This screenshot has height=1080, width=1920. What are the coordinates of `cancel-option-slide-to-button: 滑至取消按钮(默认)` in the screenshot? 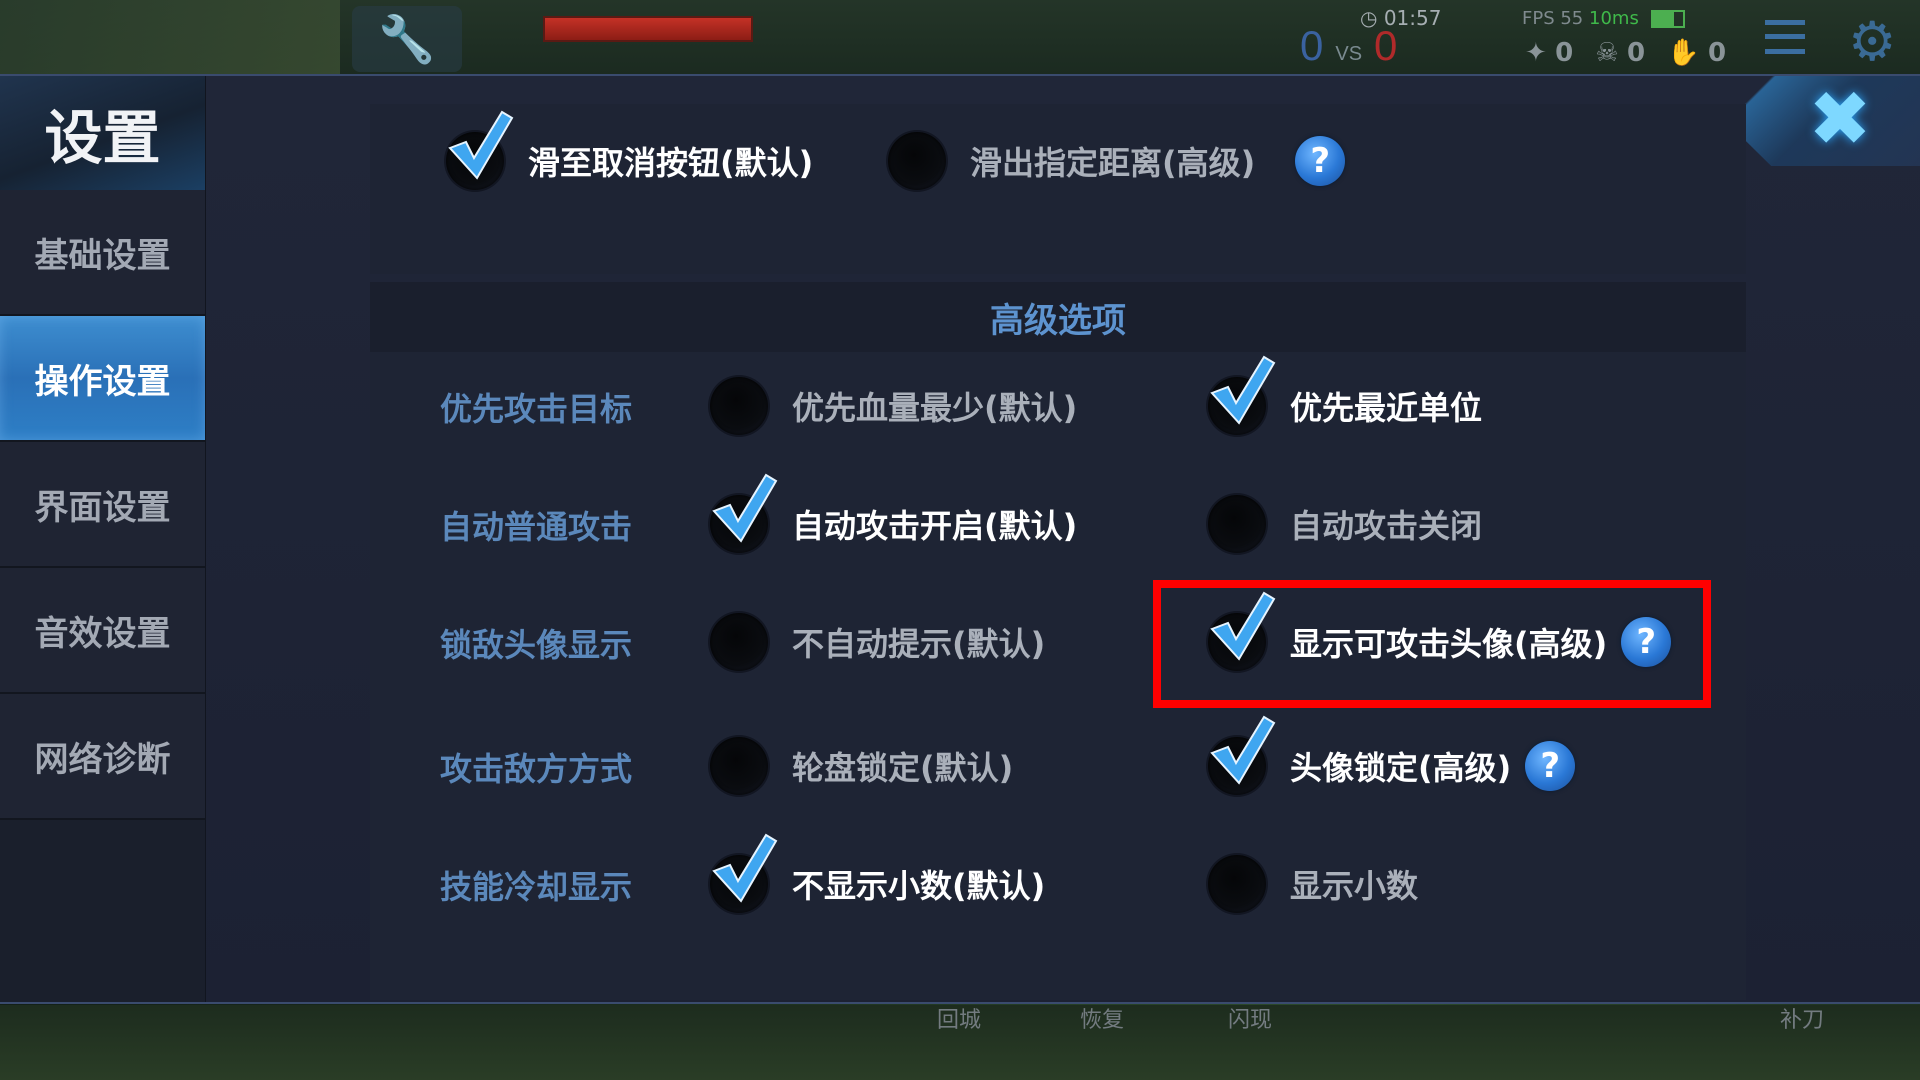 It's located at (630, 150).